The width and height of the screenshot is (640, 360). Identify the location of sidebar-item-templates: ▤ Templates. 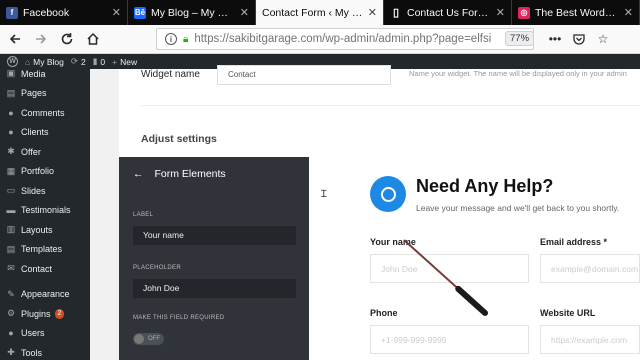
(45, 250).